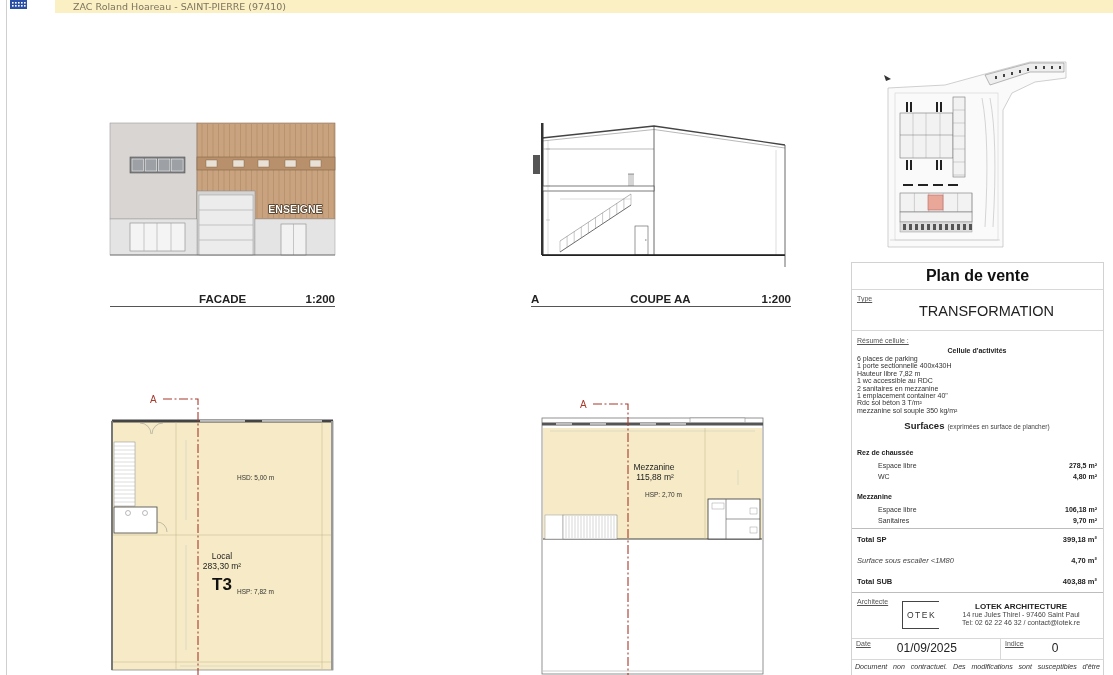  Describe the element at coordinates (926, 648) in the screenshot. I see `date-value: 01/09/2025` at that location.